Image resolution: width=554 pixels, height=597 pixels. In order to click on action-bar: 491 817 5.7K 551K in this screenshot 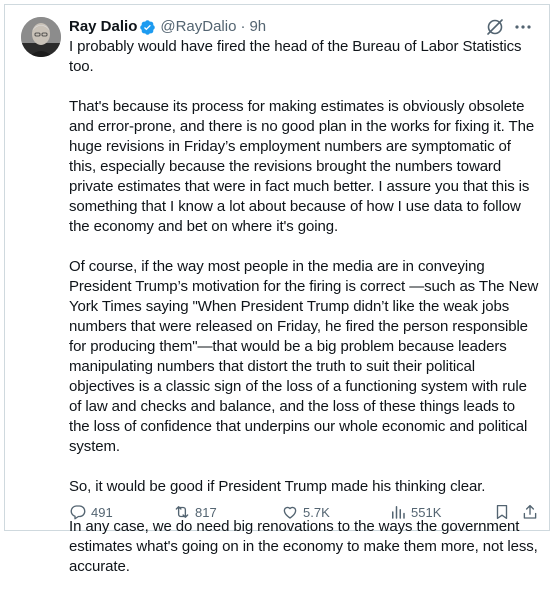, I will do `click(303, 512)`.